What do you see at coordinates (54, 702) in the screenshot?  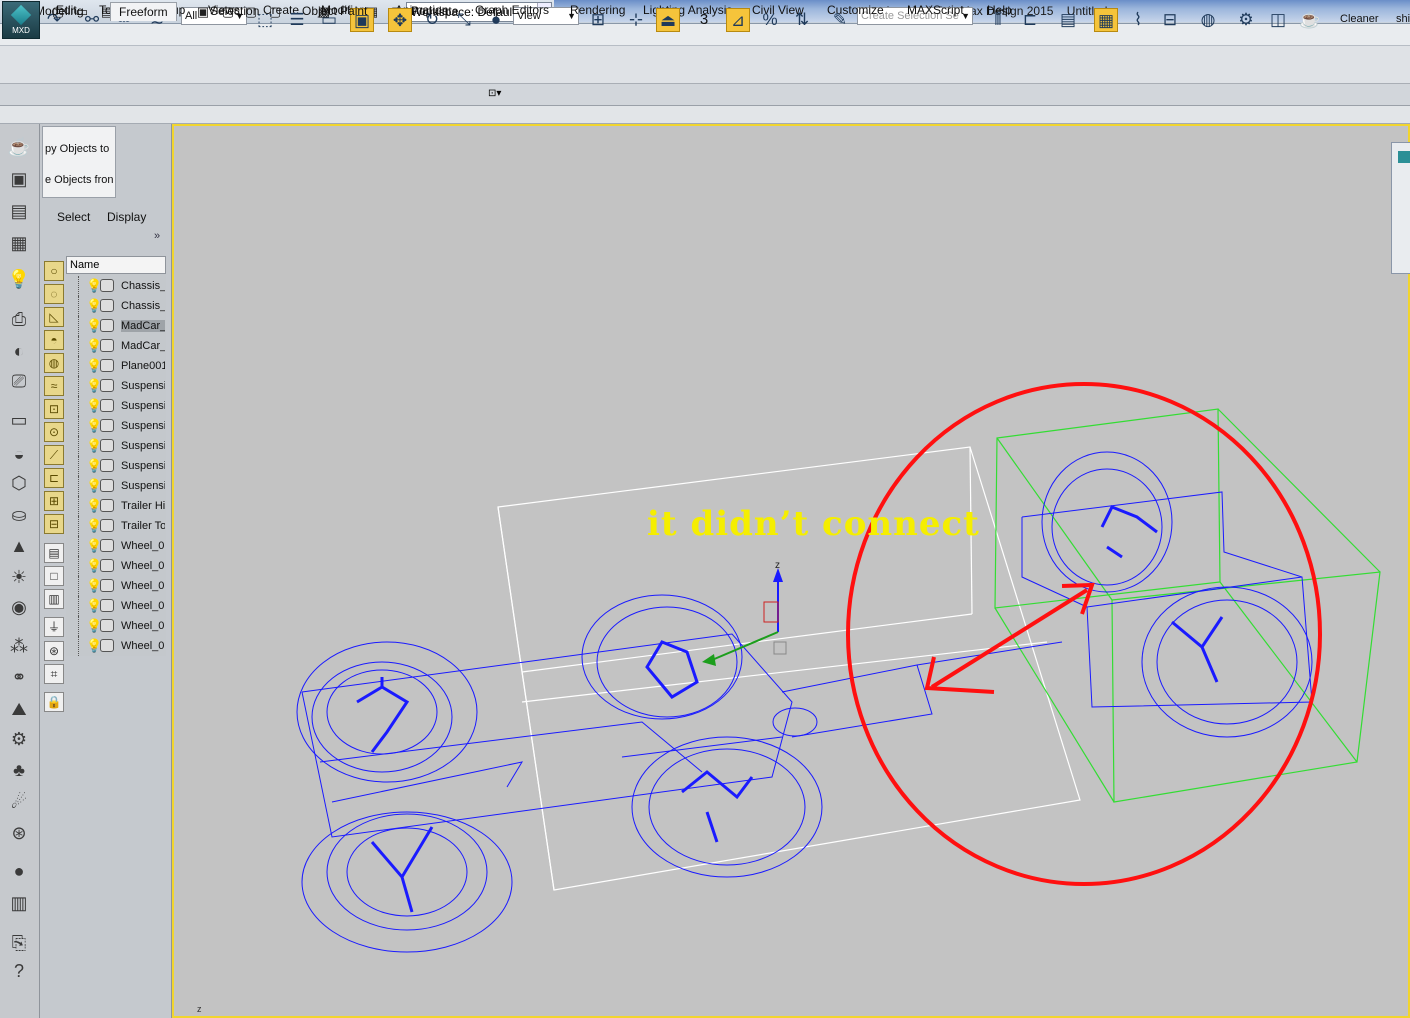 I see `lock-icon: 🔒` at bounding box center [54, 702].